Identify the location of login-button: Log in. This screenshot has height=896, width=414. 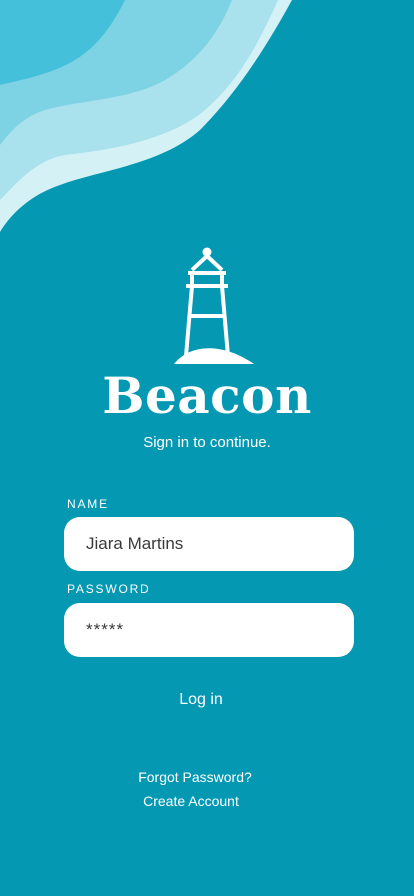
(201, 700).